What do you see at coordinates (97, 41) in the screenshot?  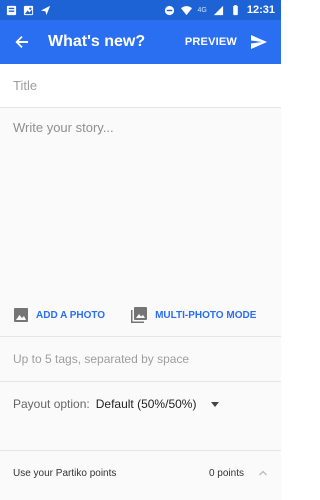 I see `page-title: What's new?` at bounding box center [97, 41].